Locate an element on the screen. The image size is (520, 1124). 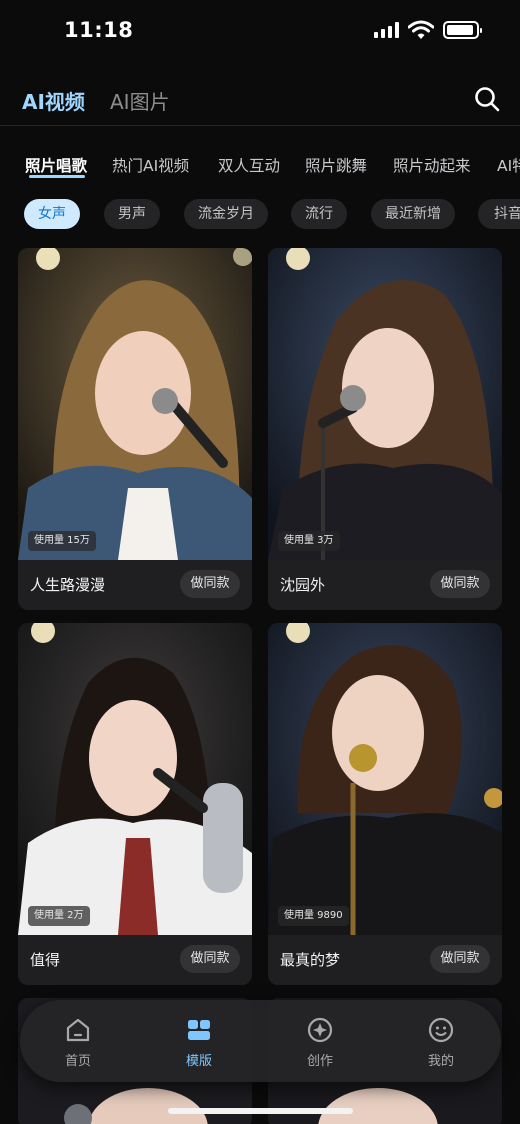
chip-golden-years: 流金岁月 is located at coordinates (226, 214).